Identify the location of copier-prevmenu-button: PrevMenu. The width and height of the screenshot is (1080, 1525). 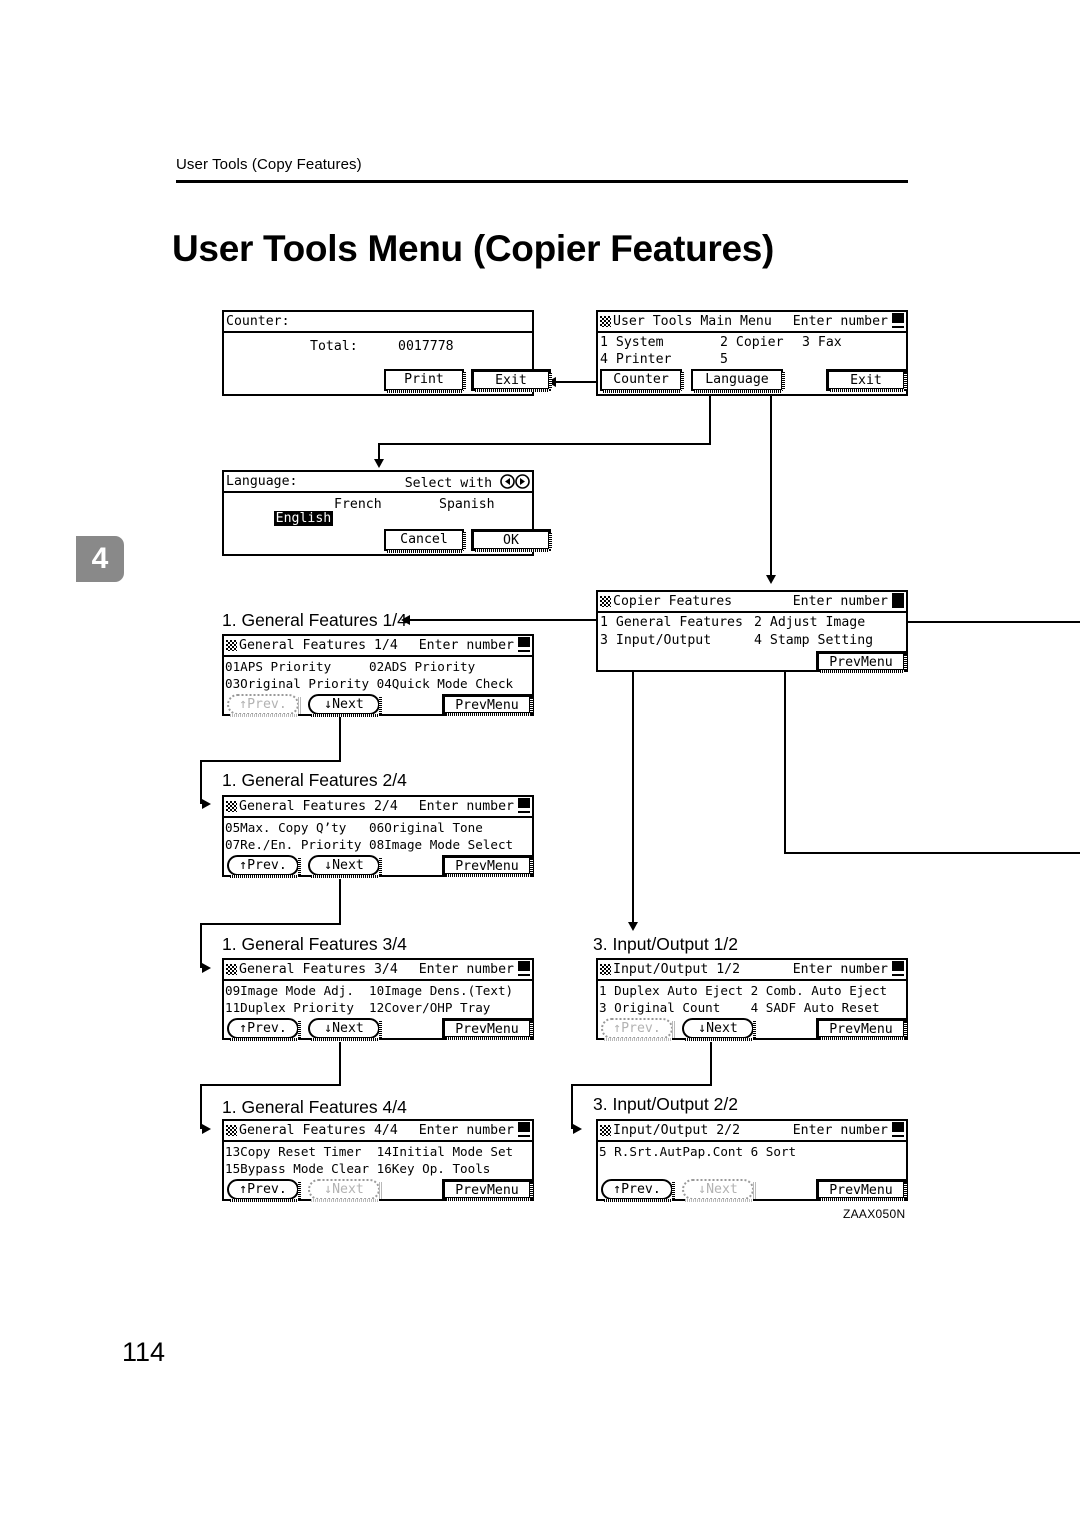
(861, 662).